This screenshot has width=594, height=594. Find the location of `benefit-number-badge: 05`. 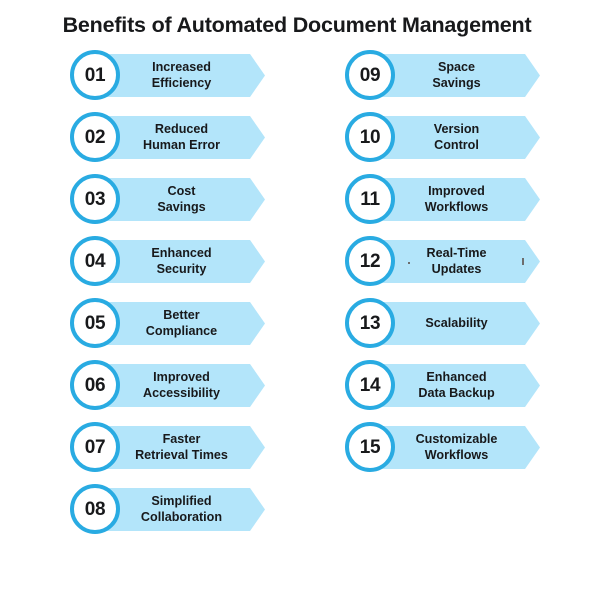

benefit-number-badge: 05 is located at coordinates (95, 323).